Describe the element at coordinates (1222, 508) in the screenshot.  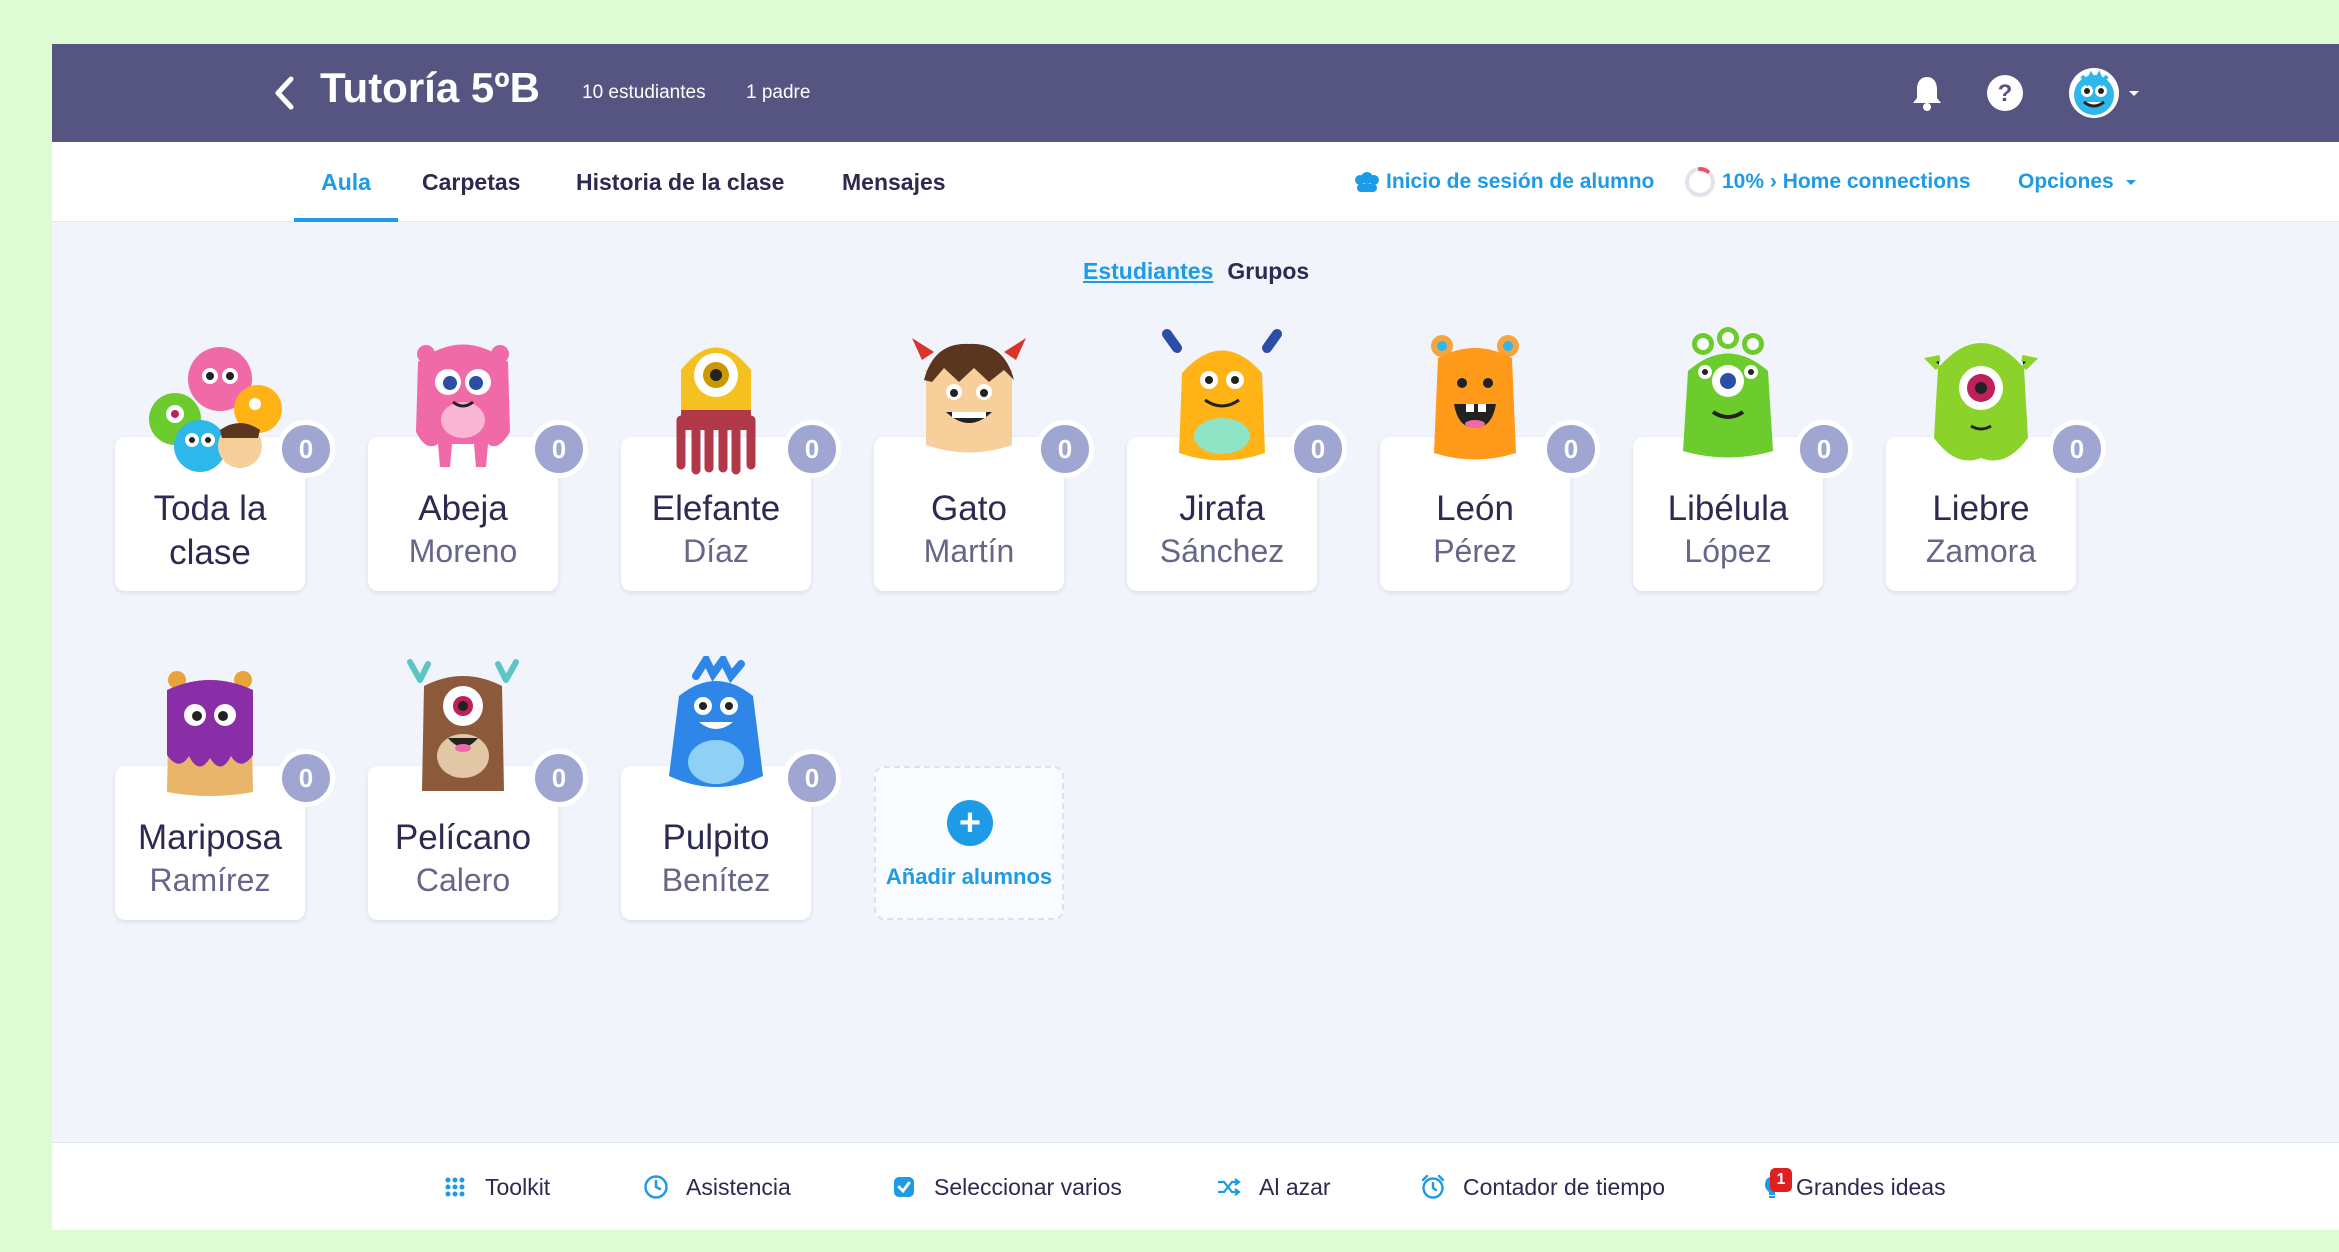
I see `student-first-name: Jirafa` at that location.